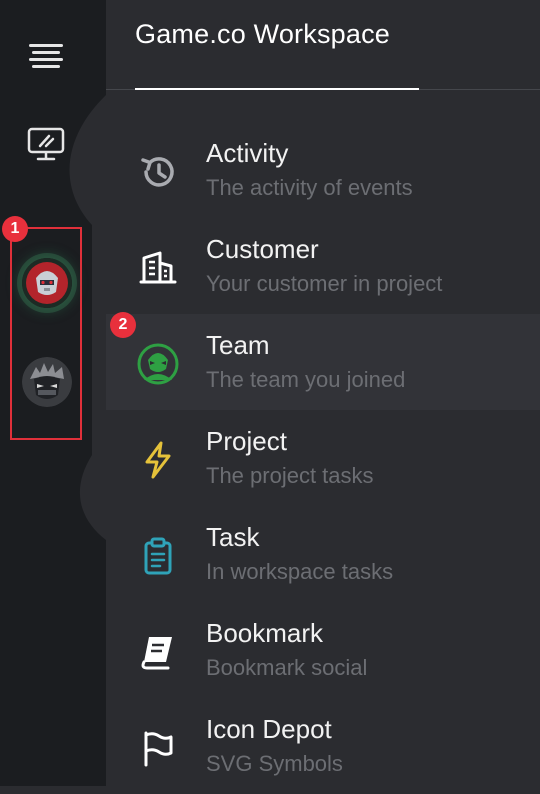  I want to click on menu-item-subtitle: The team you joined, so click(306, 379).